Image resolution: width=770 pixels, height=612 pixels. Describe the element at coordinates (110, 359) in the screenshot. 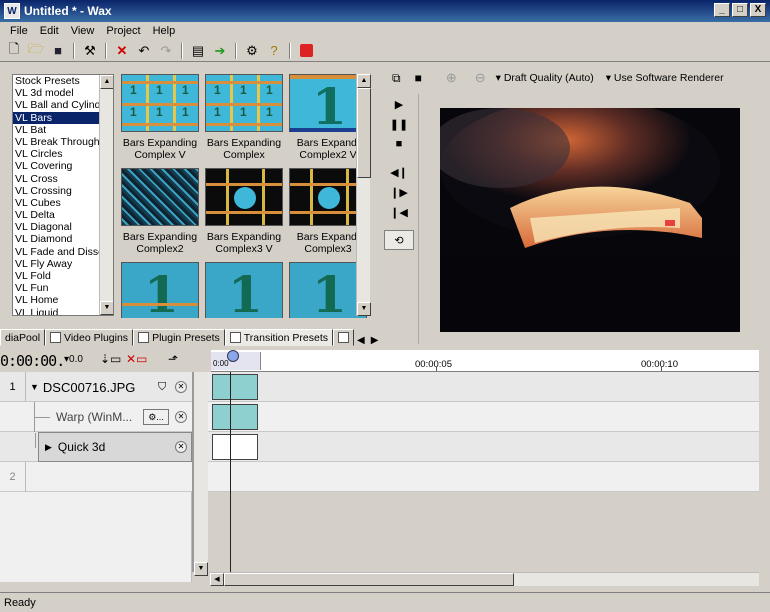

I see `snap-icon: ⇣▭` at that location.